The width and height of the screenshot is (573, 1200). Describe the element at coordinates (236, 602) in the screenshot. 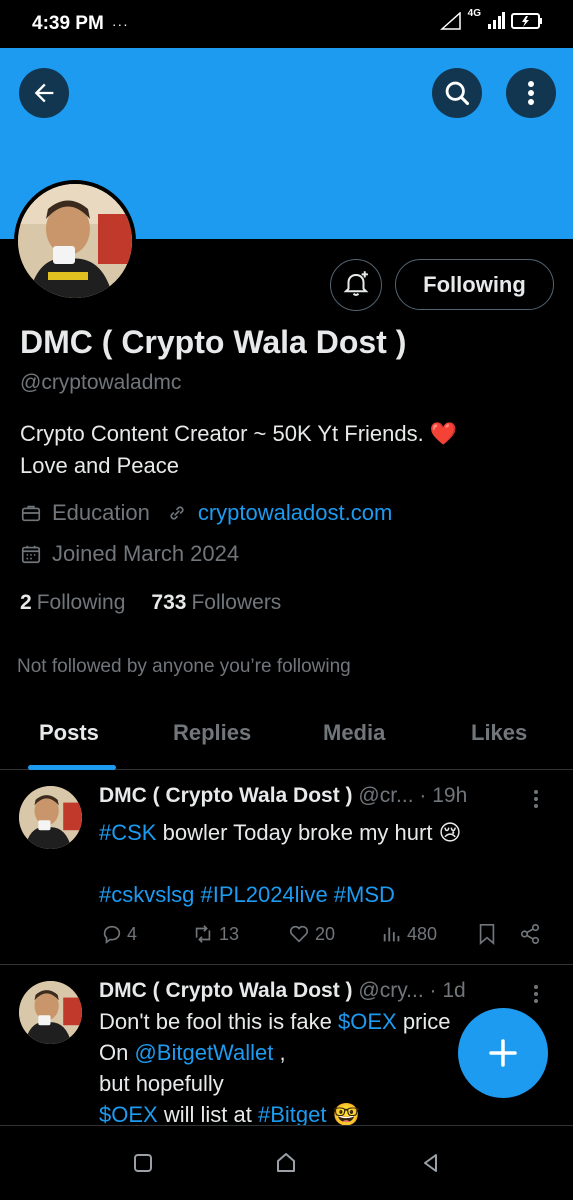

I see `followers-label: Followers` at that location.